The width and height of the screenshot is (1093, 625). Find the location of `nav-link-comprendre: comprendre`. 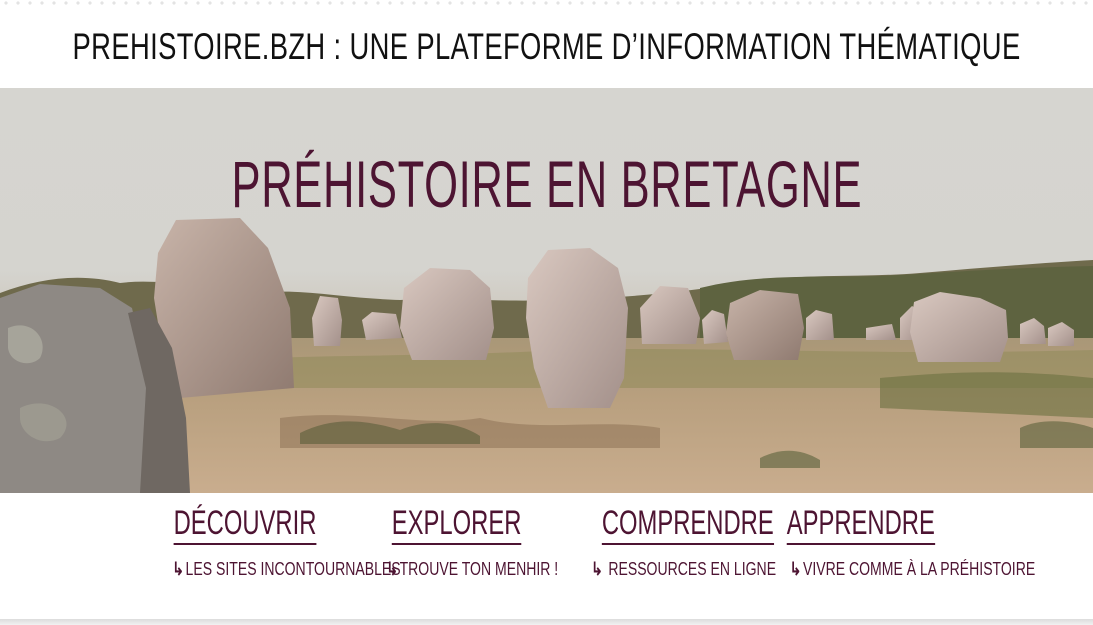

nav-link-comprendre: comprendre is located at coordinates (687, 524).